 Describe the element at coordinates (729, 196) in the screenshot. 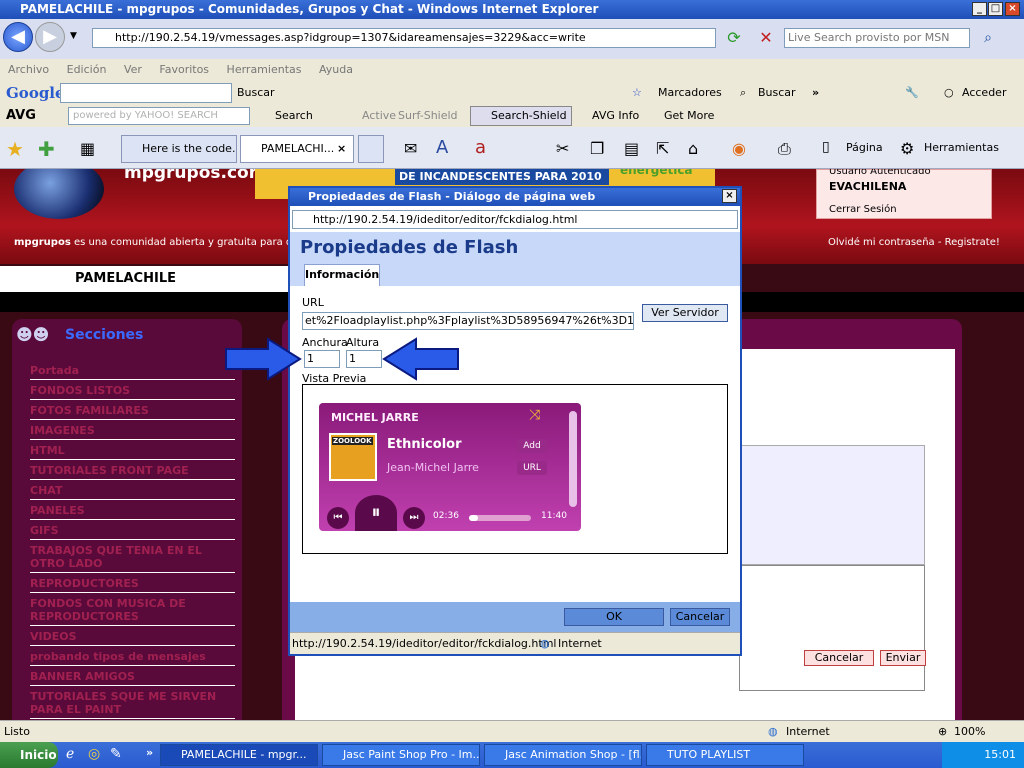

I see `dialog-close-button: ×` at that location.